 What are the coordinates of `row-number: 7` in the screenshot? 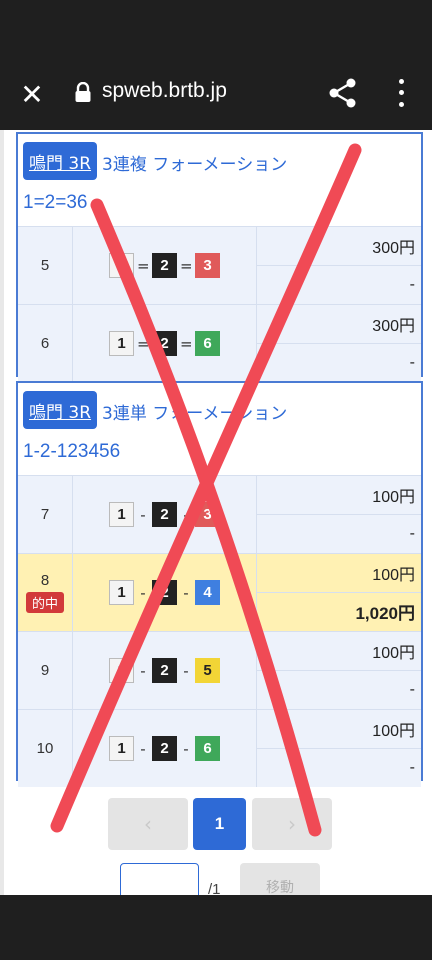 It's located at (45, 514).